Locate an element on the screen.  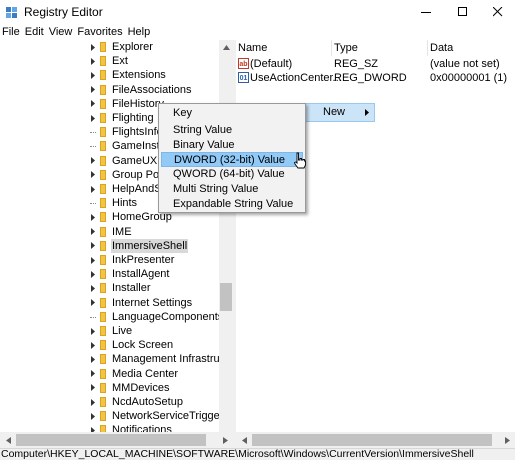
tree-item: Extensions is located at coordinates (110, 75).